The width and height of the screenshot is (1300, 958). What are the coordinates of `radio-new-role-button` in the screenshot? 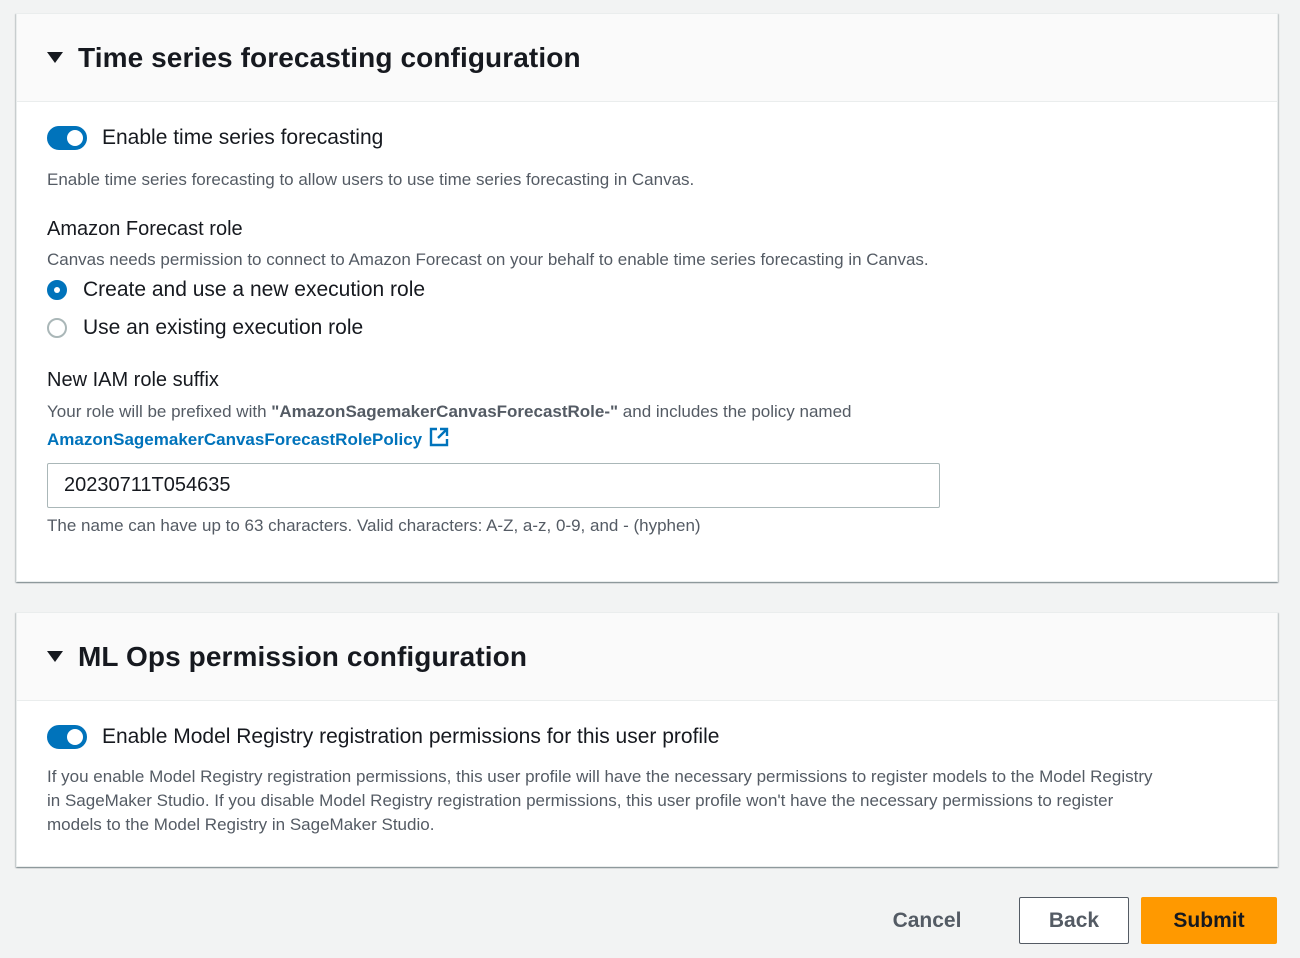 It's located at (57, 290).